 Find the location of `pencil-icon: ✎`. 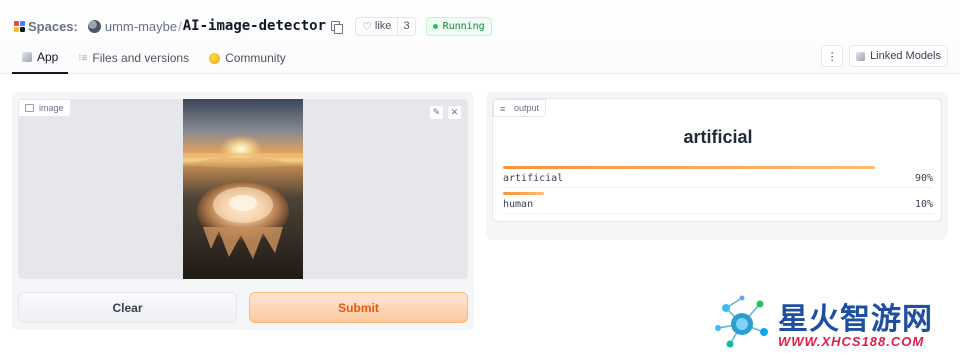

pencil-icon: ✎ is located at coordinates (436, 112).